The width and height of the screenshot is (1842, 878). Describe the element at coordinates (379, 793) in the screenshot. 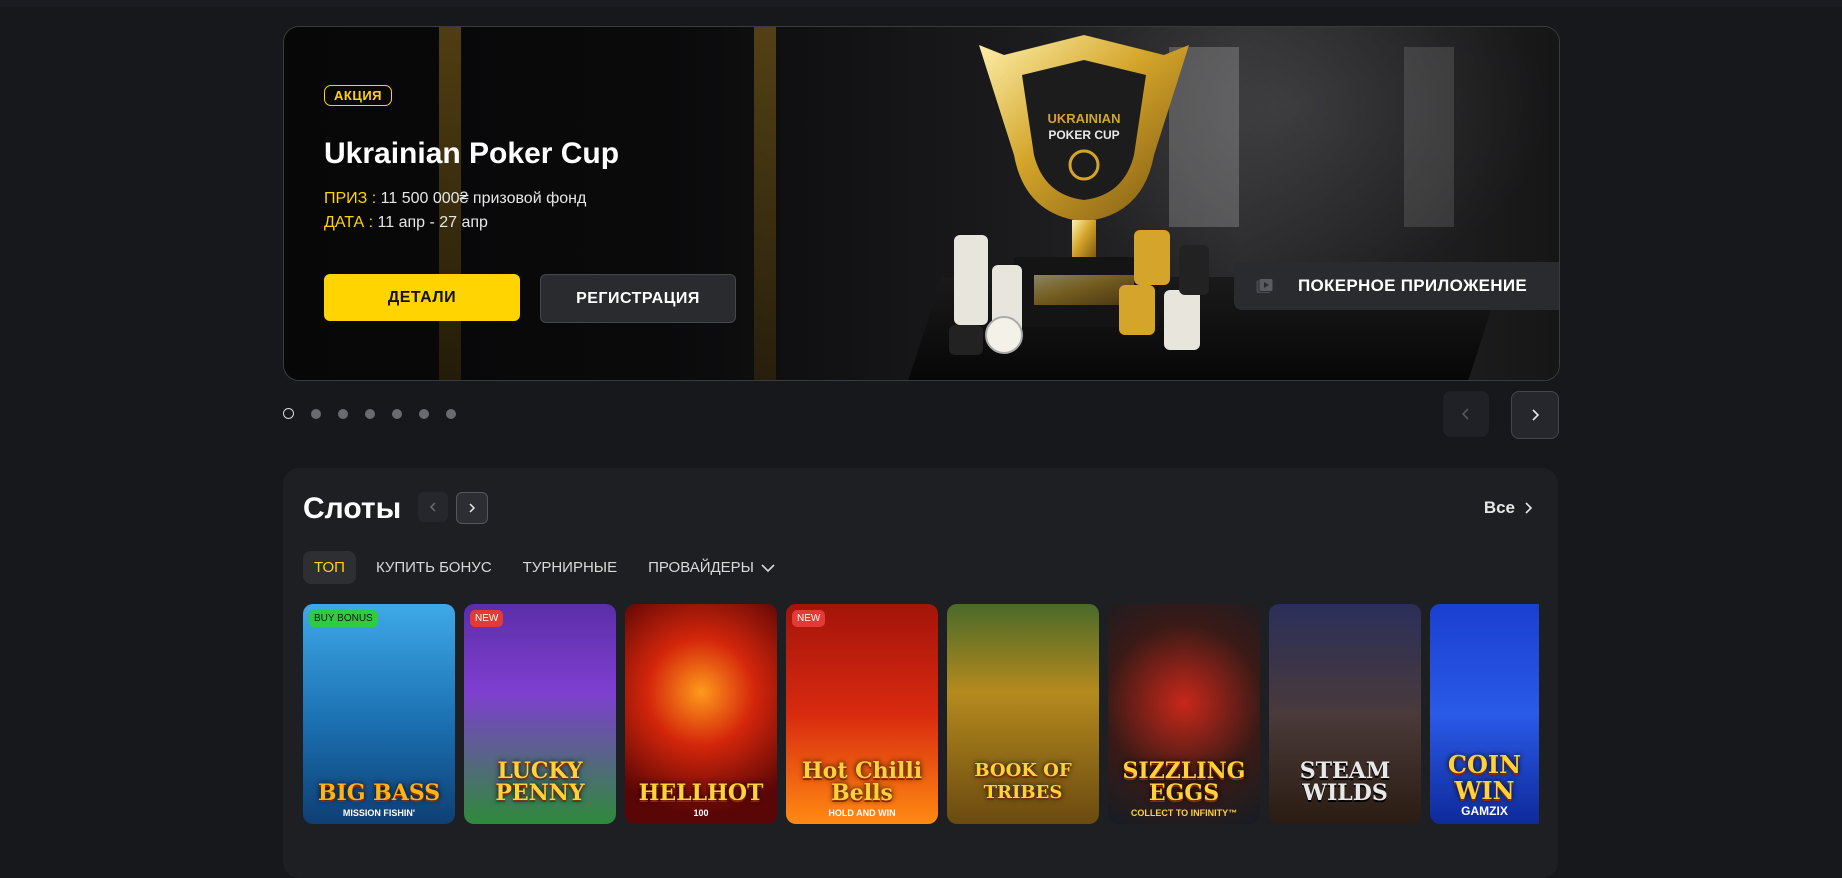

I see `game-title: BIG BASS` at that location.